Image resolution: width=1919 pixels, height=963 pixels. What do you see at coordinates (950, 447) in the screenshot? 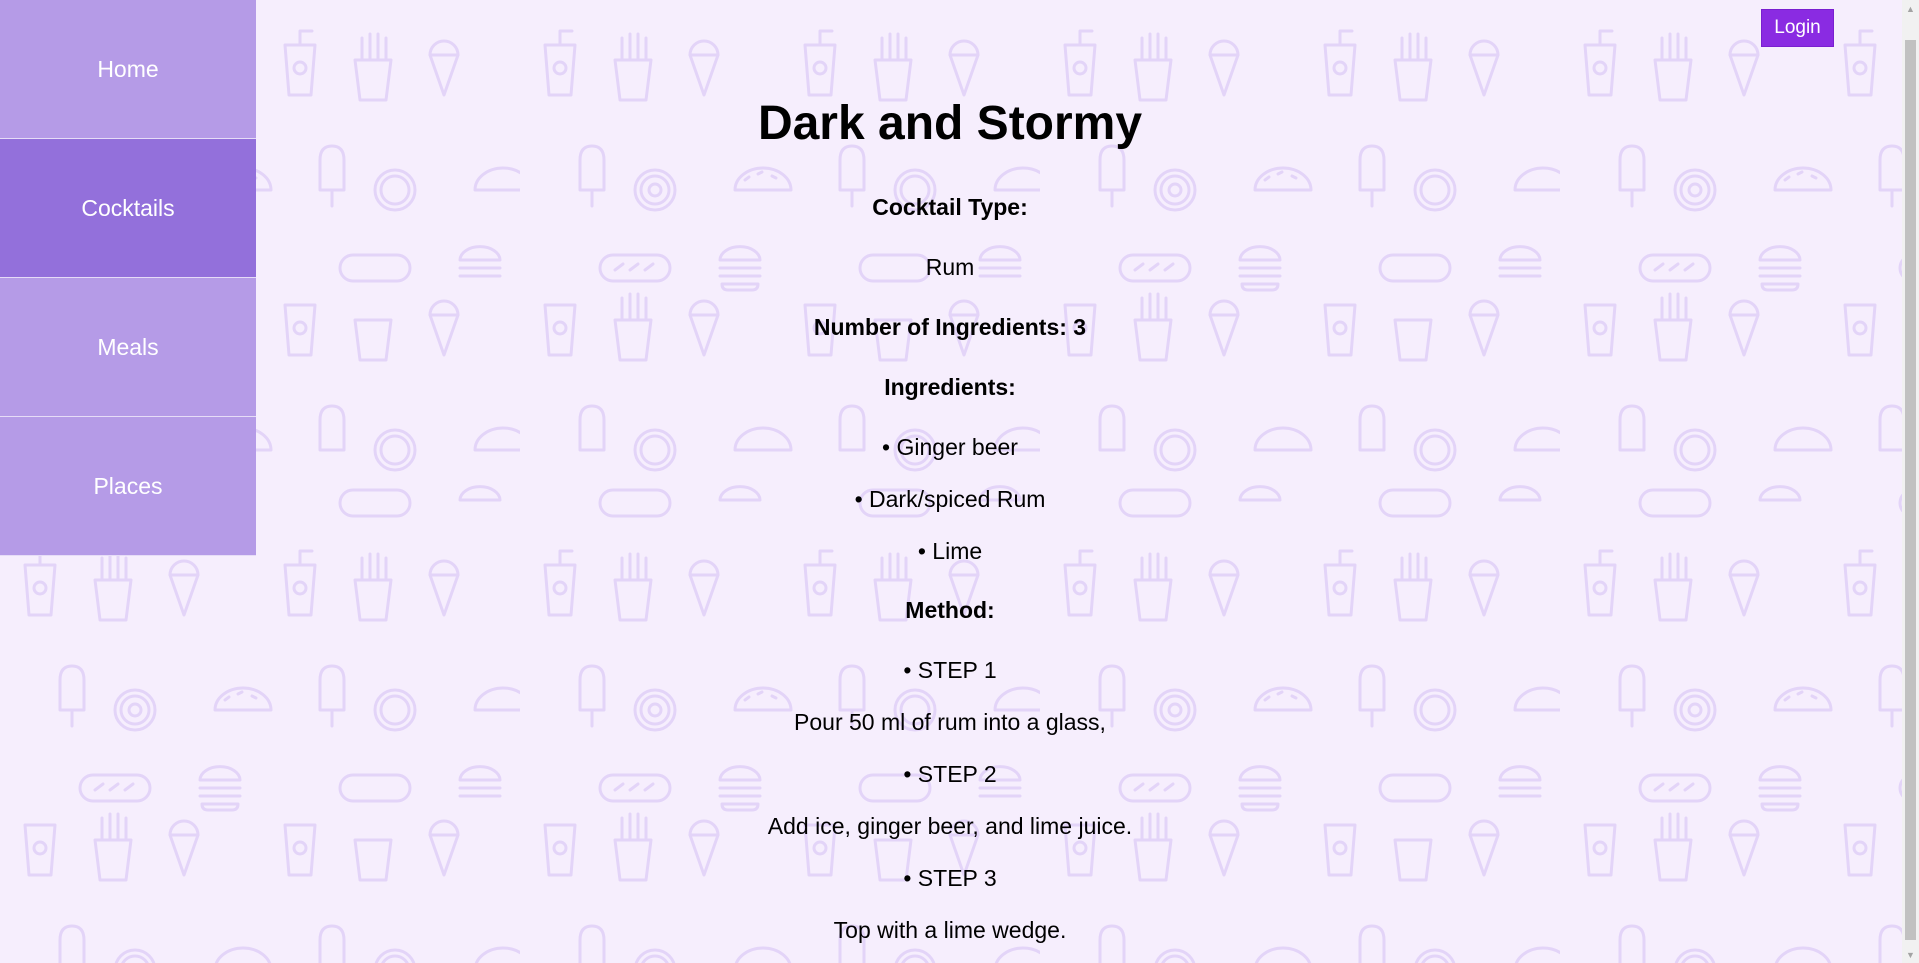
I see `ingredient-item: • Ginger beer` at bounding box center [950, 447].